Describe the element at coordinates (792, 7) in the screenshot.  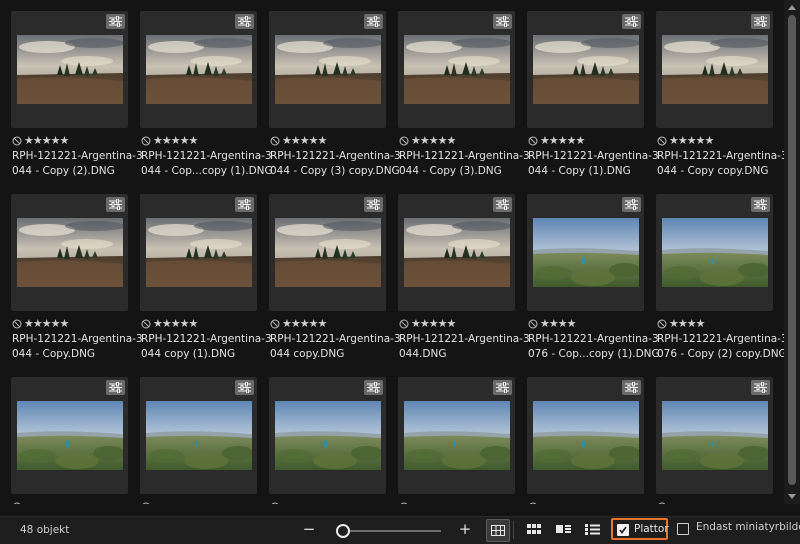
I see `scroll-up-arrow` at that location.